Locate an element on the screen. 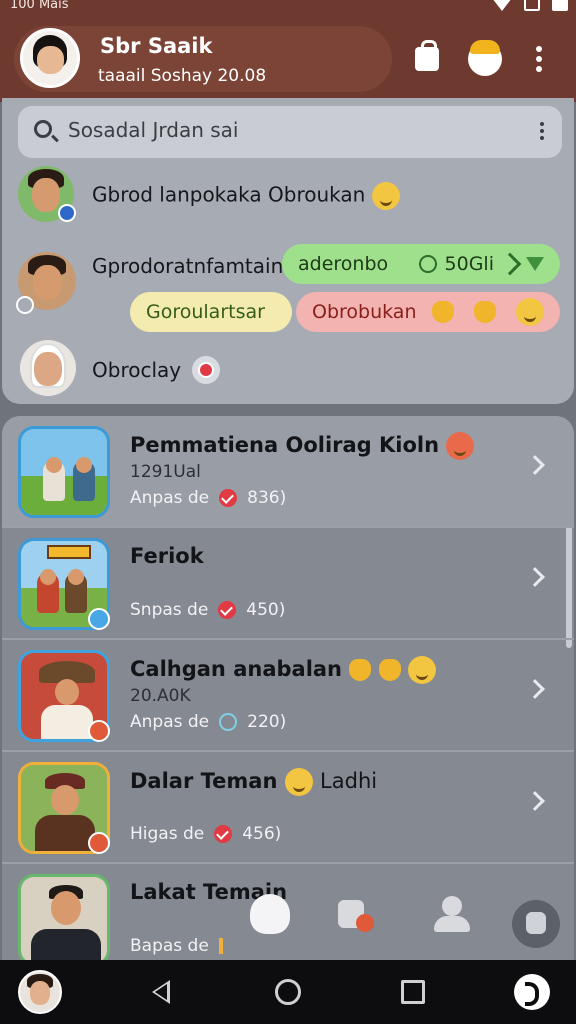 Image resolution: width=576 pixels, height=1024 pixels. signal-icon is located at coordinates (502, 5).